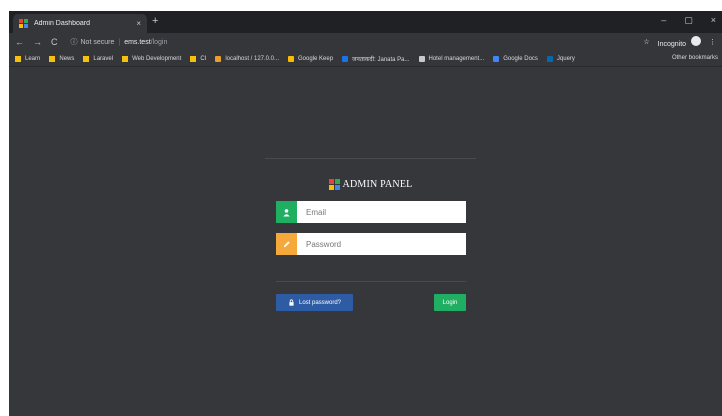 The height and width of the screenshot is (416, 722). I want to click on password-input, so click(381, 244).